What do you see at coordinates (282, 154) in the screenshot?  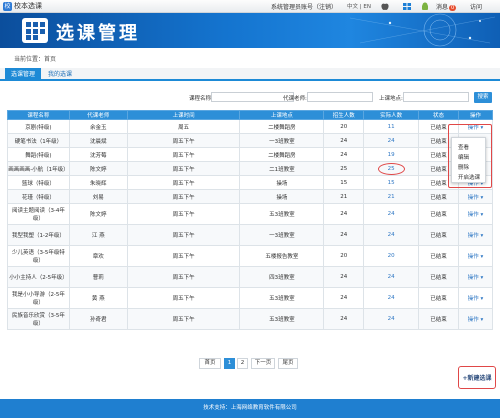 I see `cell-place: 二楼舞蹈房` at bounding box center [282, 154].